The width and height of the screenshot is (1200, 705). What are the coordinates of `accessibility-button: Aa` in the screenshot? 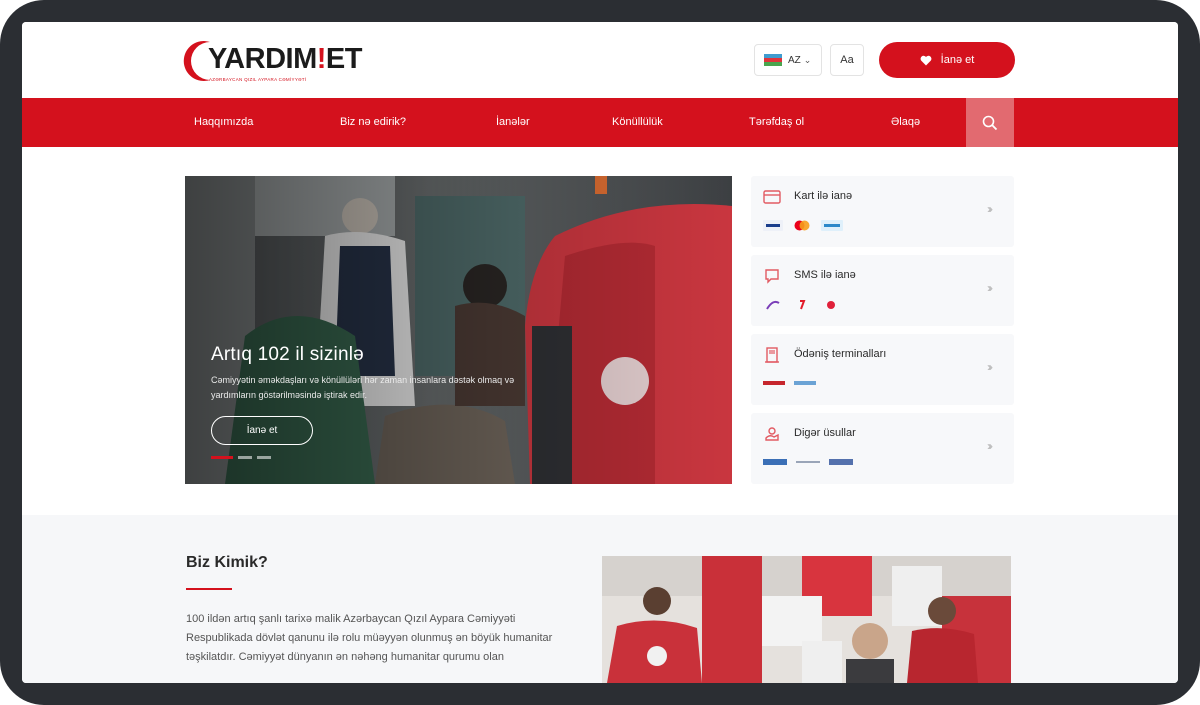 It's located at (847, 60).